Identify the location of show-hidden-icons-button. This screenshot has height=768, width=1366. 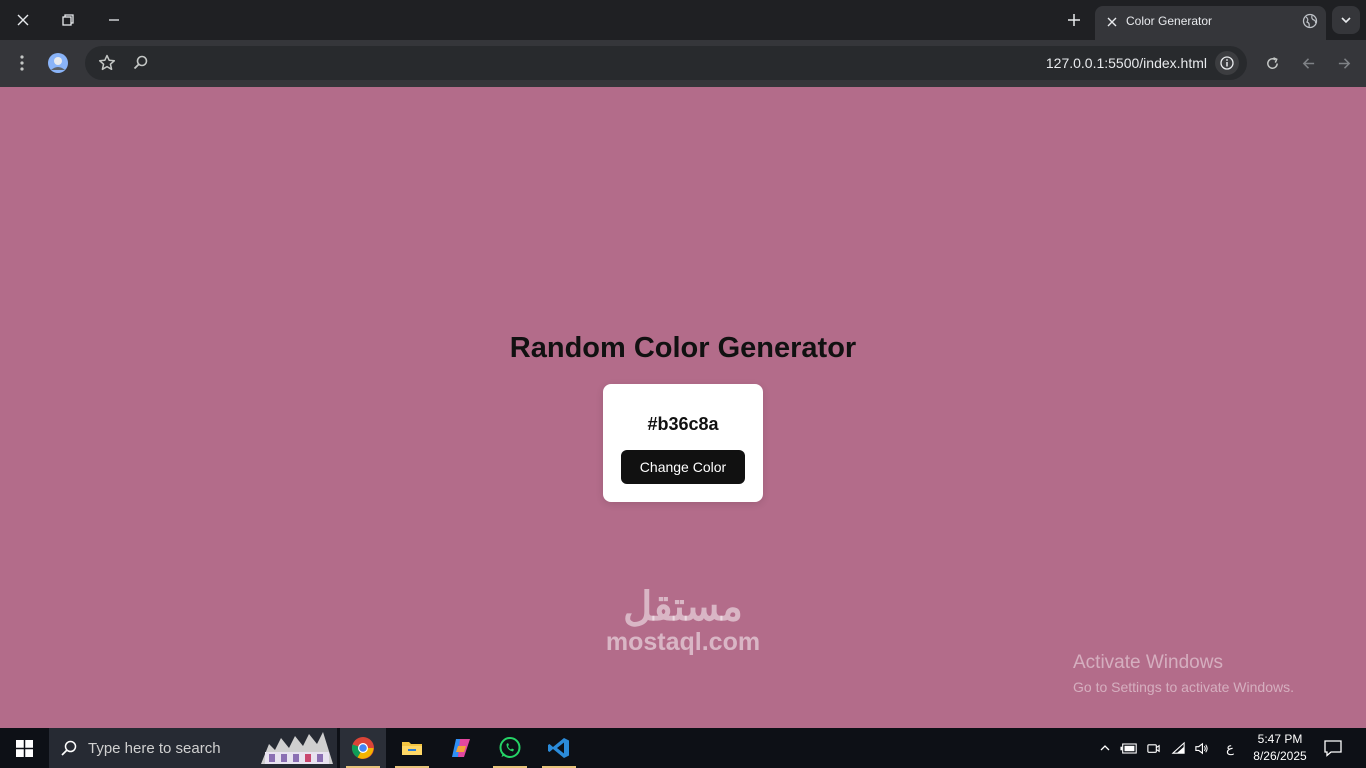
(1105, 748).